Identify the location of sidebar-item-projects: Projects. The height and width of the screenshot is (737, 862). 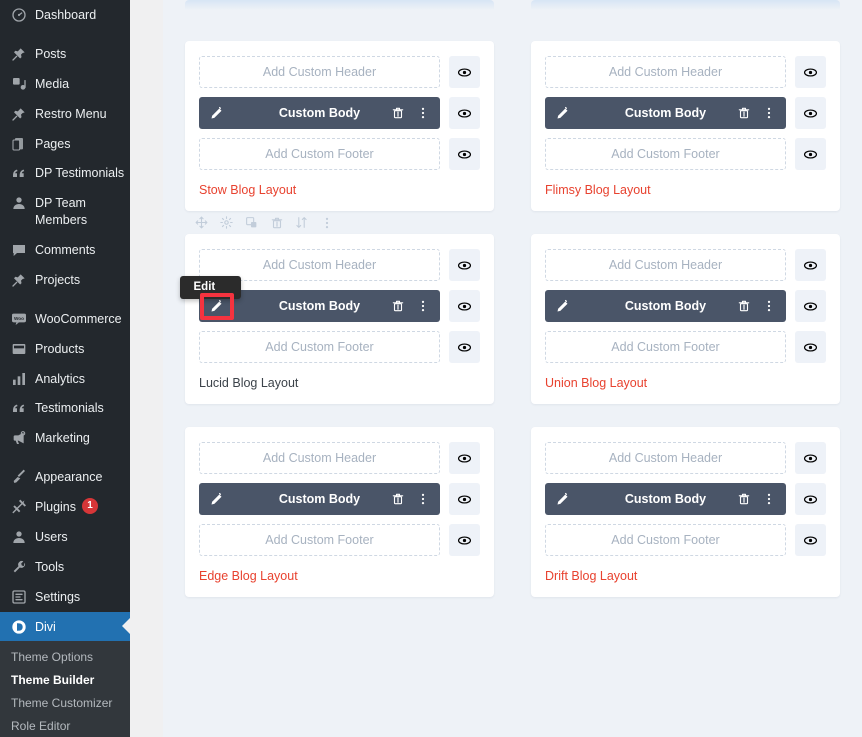
(65, 280).